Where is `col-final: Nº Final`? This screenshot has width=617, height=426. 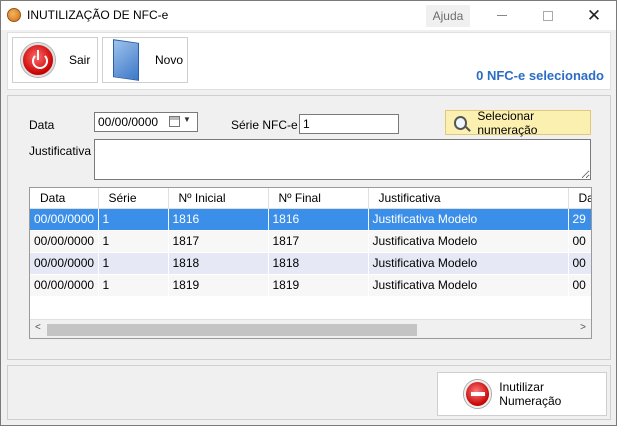 col-final: Nº Final is located at coordinates (318, 198).